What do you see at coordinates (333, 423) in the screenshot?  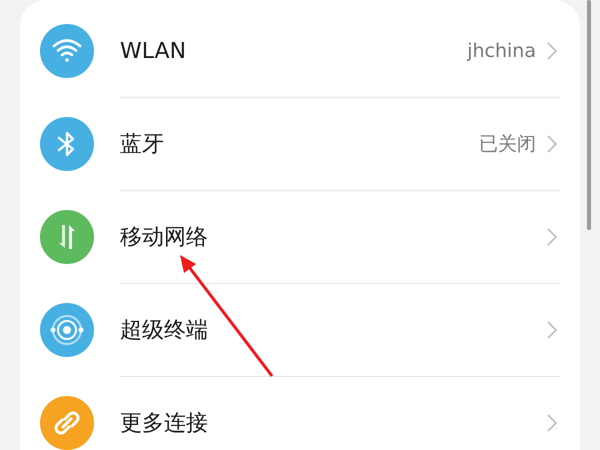 I see `setting-label: 更多连接` at bounding box center [333, 423].